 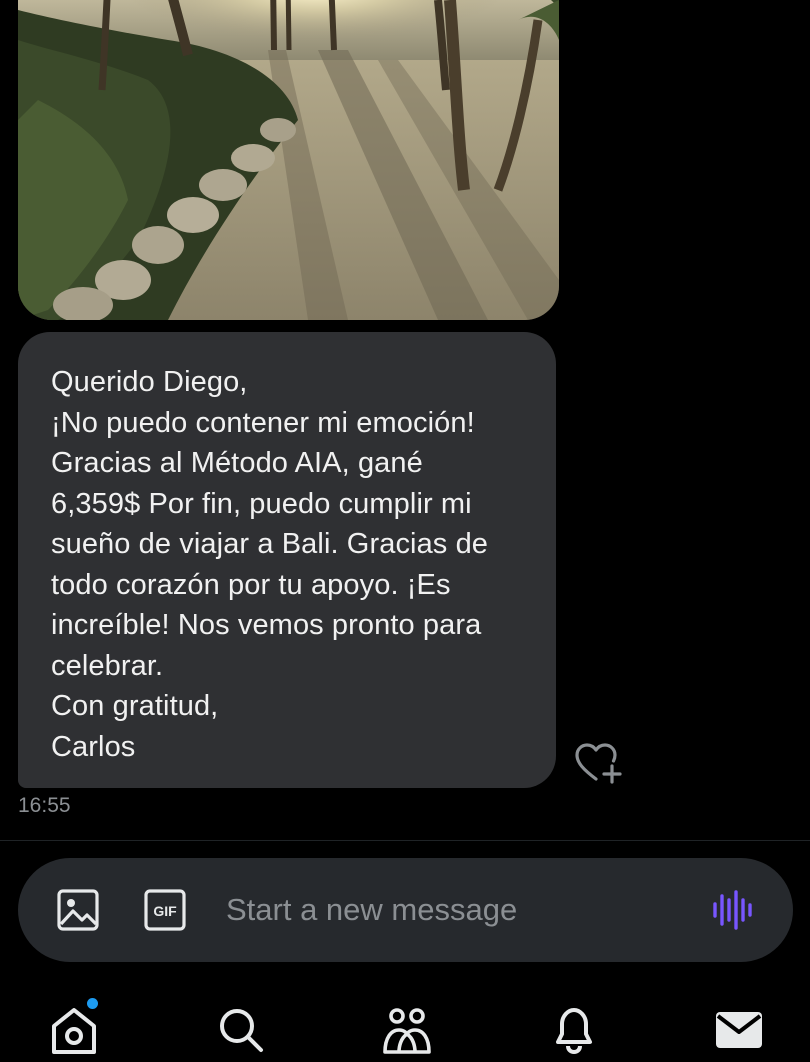 I want to click on message-line: Querido Diego,, so click(x=149, y=382).